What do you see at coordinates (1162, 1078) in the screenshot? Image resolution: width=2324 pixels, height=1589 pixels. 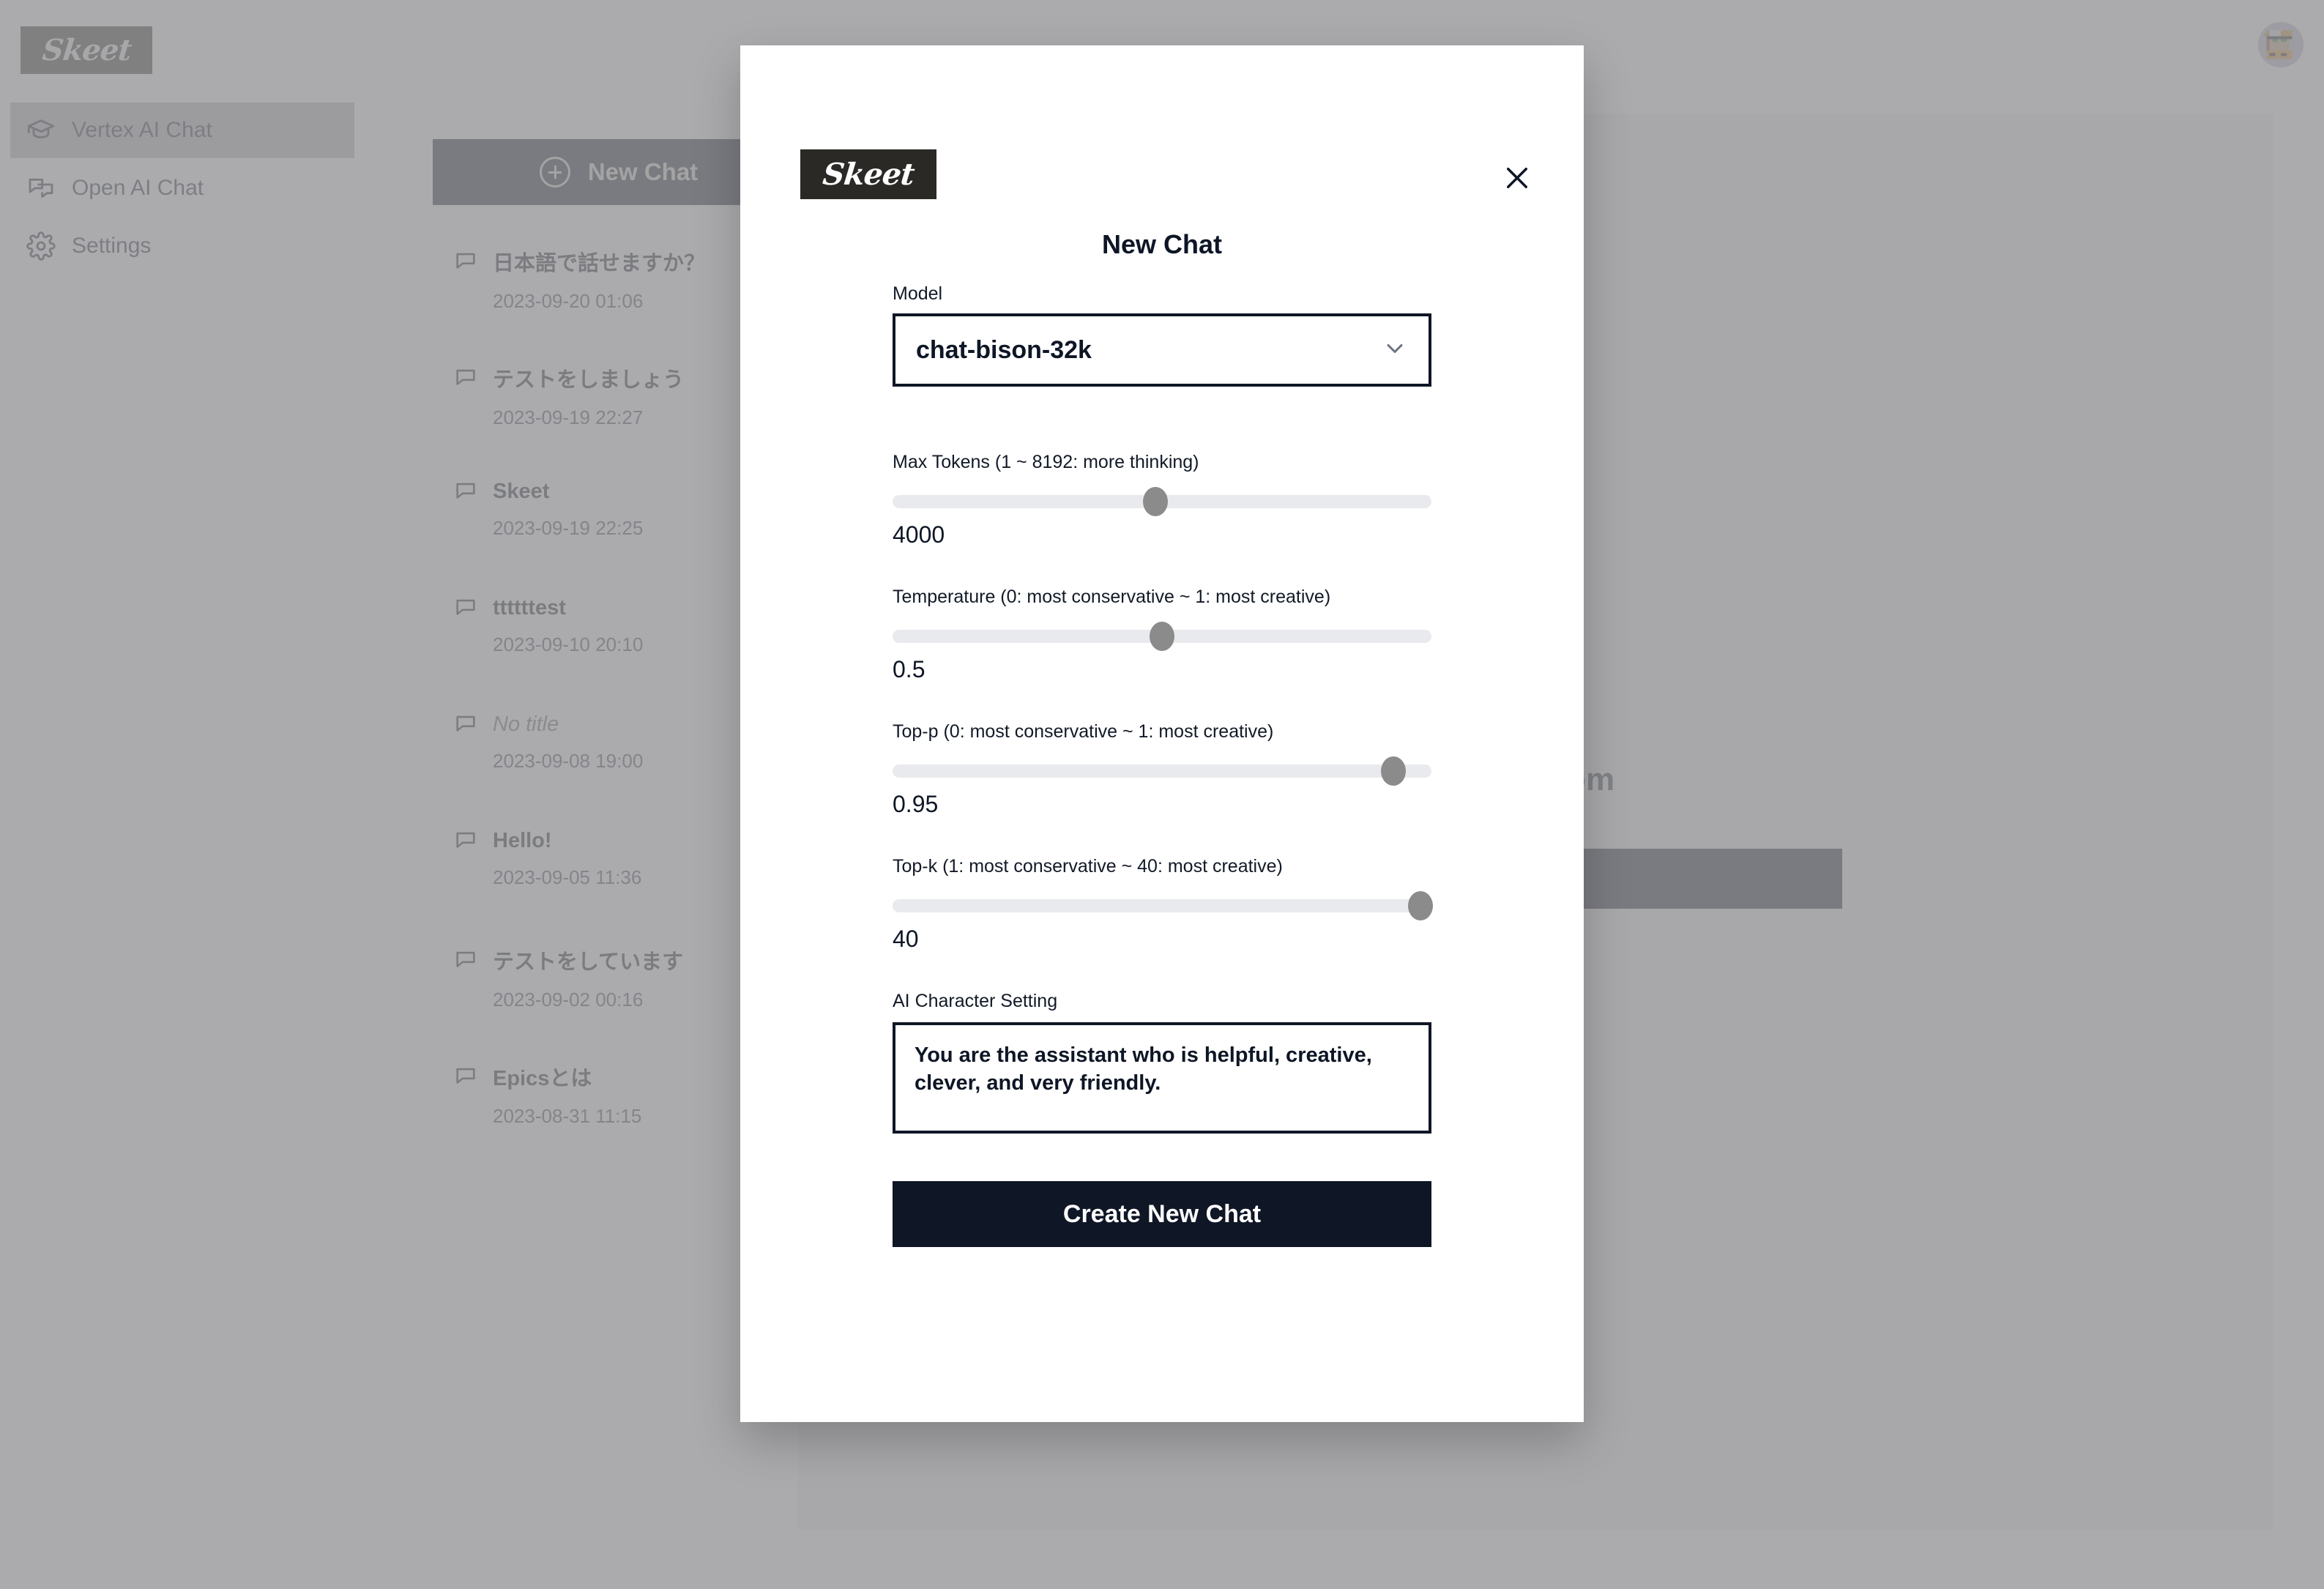 I see `ai-character-setting-input` at bounding box center [1162, 1078].